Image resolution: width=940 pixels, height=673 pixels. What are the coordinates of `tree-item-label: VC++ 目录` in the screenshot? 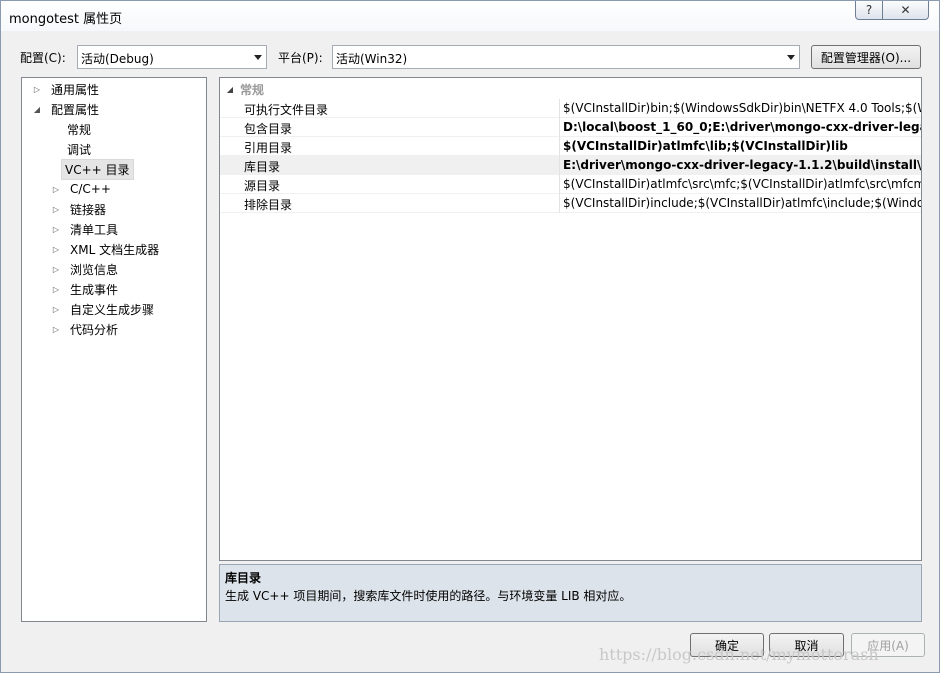 It's located at (97, 169).